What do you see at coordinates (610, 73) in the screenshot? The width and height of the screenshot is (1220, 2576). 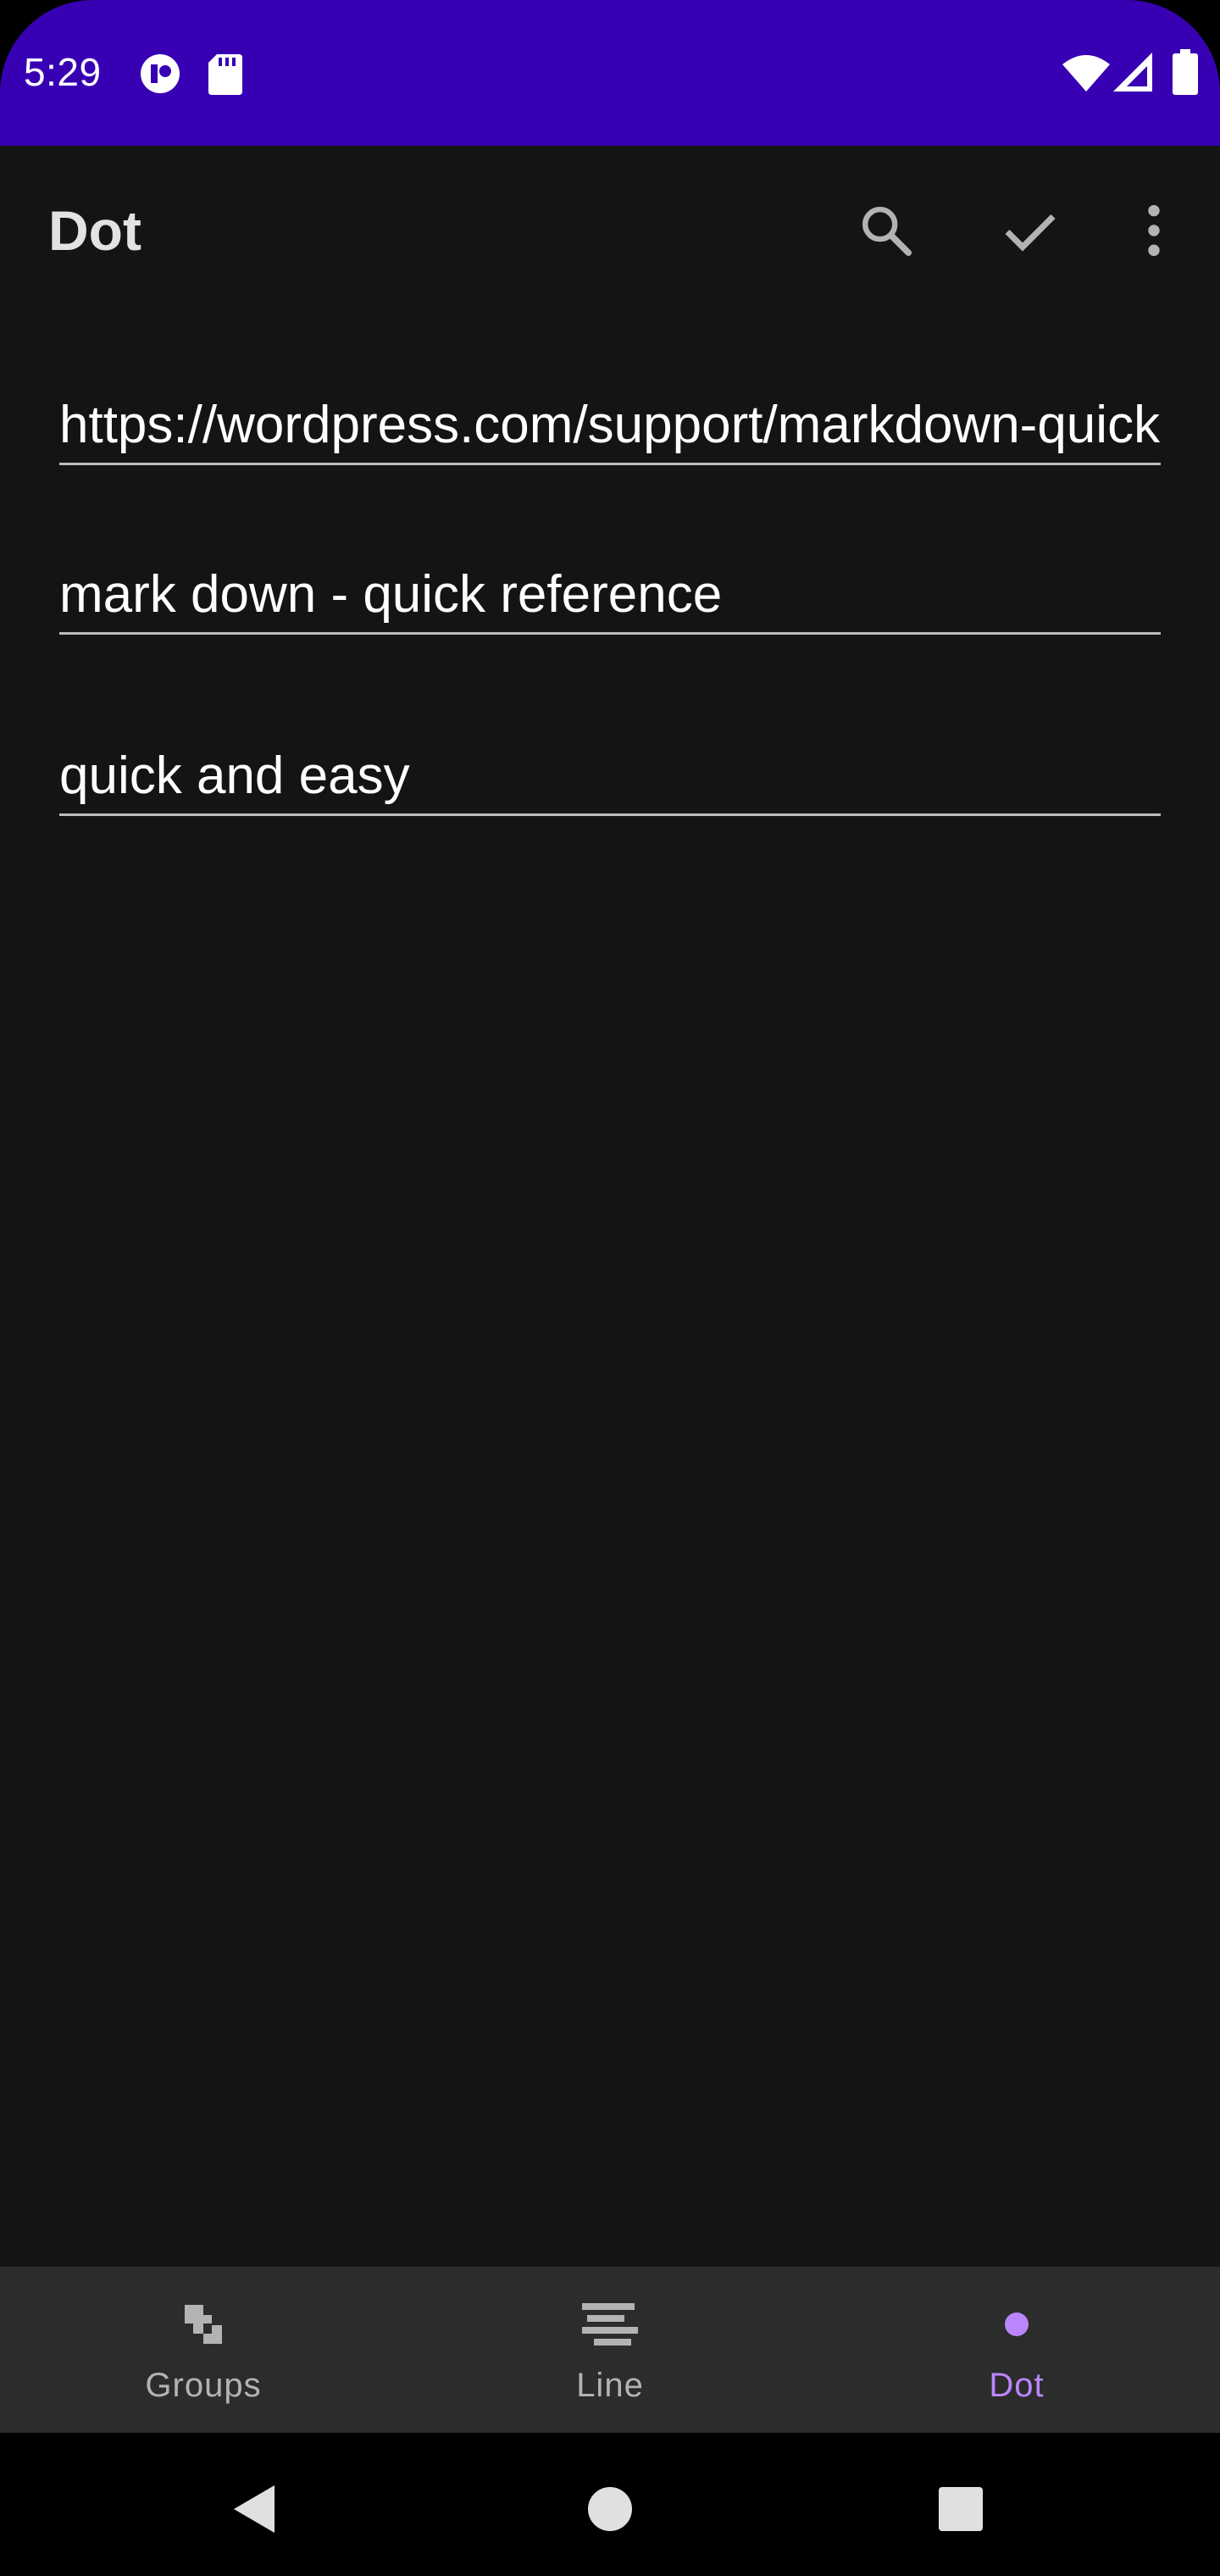 I see `status-bar: 5:29` at bounding box center [610, 73].